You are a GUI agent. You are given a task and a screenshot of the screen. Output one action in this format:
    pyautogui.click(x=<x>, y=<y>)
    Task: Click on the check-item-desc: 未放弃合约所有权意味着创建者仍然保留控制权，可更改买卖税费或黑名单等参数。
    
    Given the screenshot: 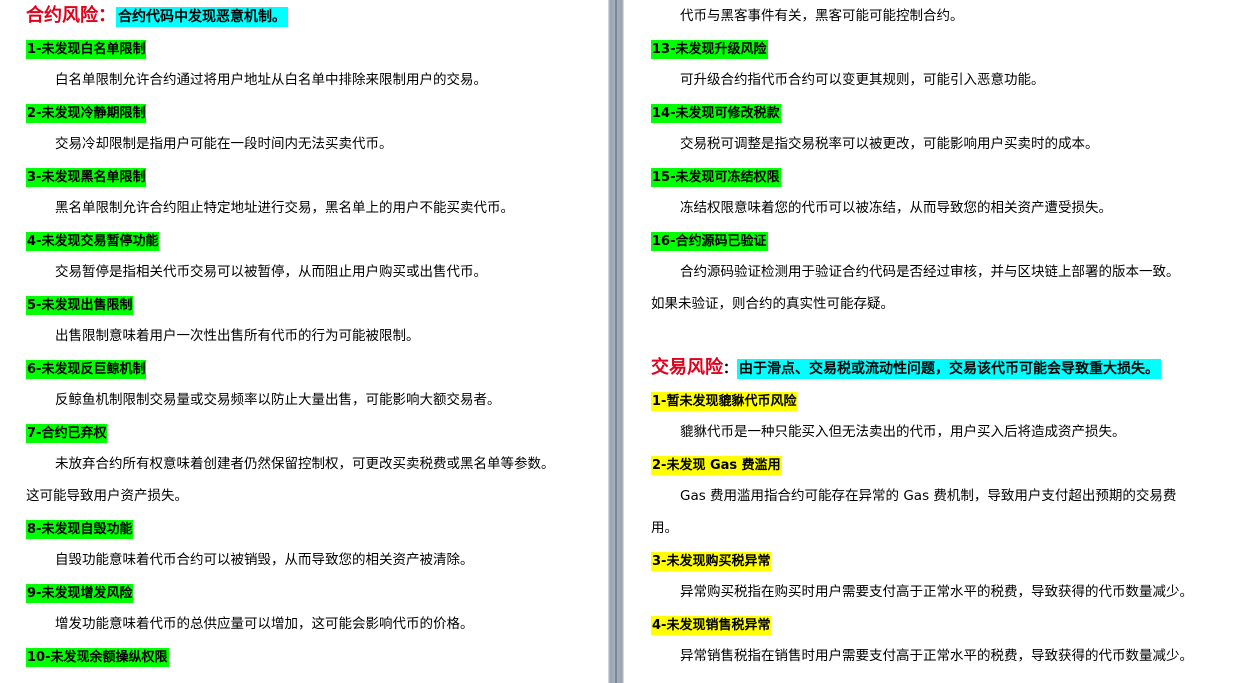 What is the action you would take?
    pyautogui.click(x=305, y=464)
    